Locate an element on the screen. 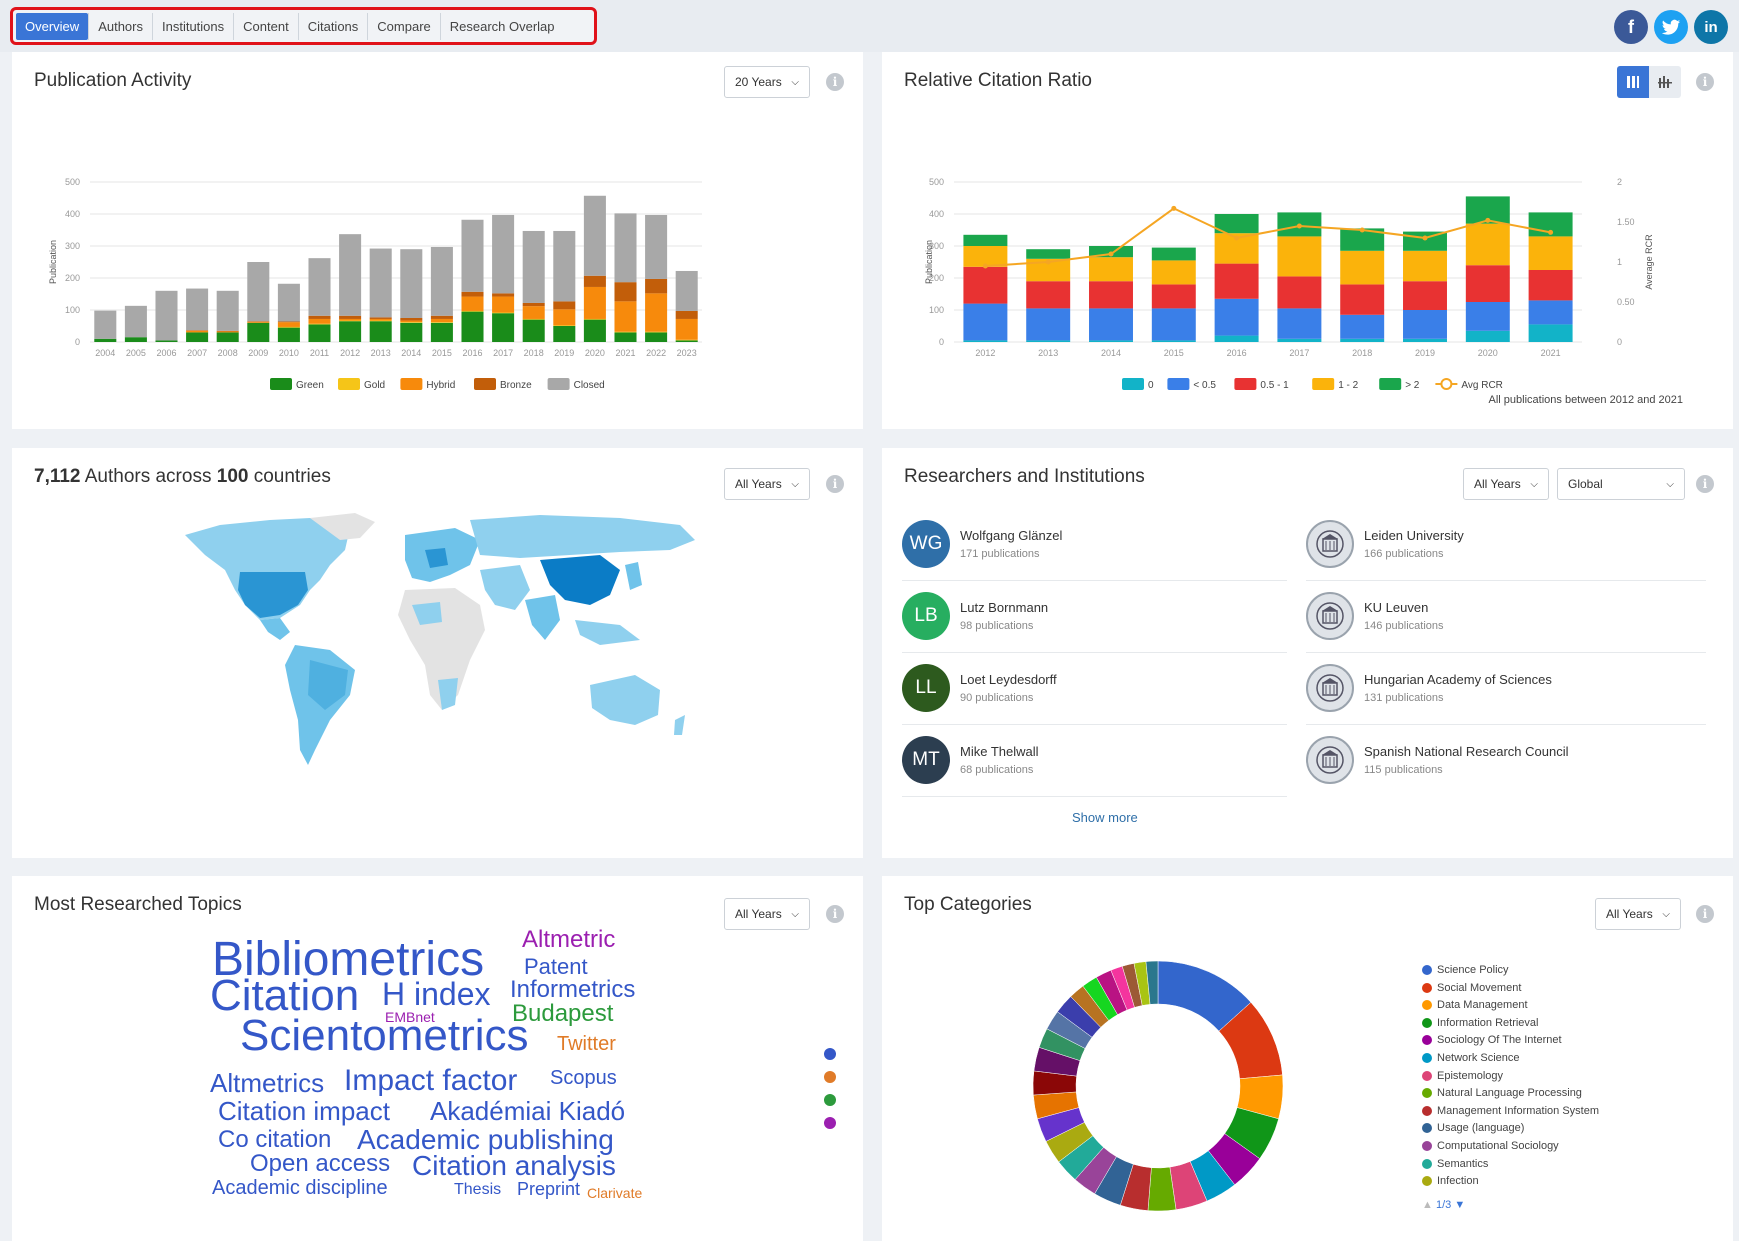 This screenshot has height=1241, width=1739. bar-green-2009 is located at coordinates (258, 332).